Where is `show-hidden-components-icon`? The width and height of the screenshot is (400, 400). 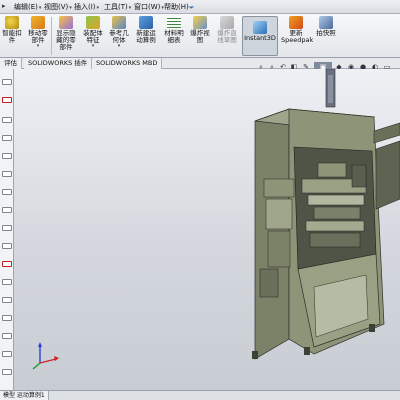
show-hidden-components-icon is located at coordinates (66, 22).